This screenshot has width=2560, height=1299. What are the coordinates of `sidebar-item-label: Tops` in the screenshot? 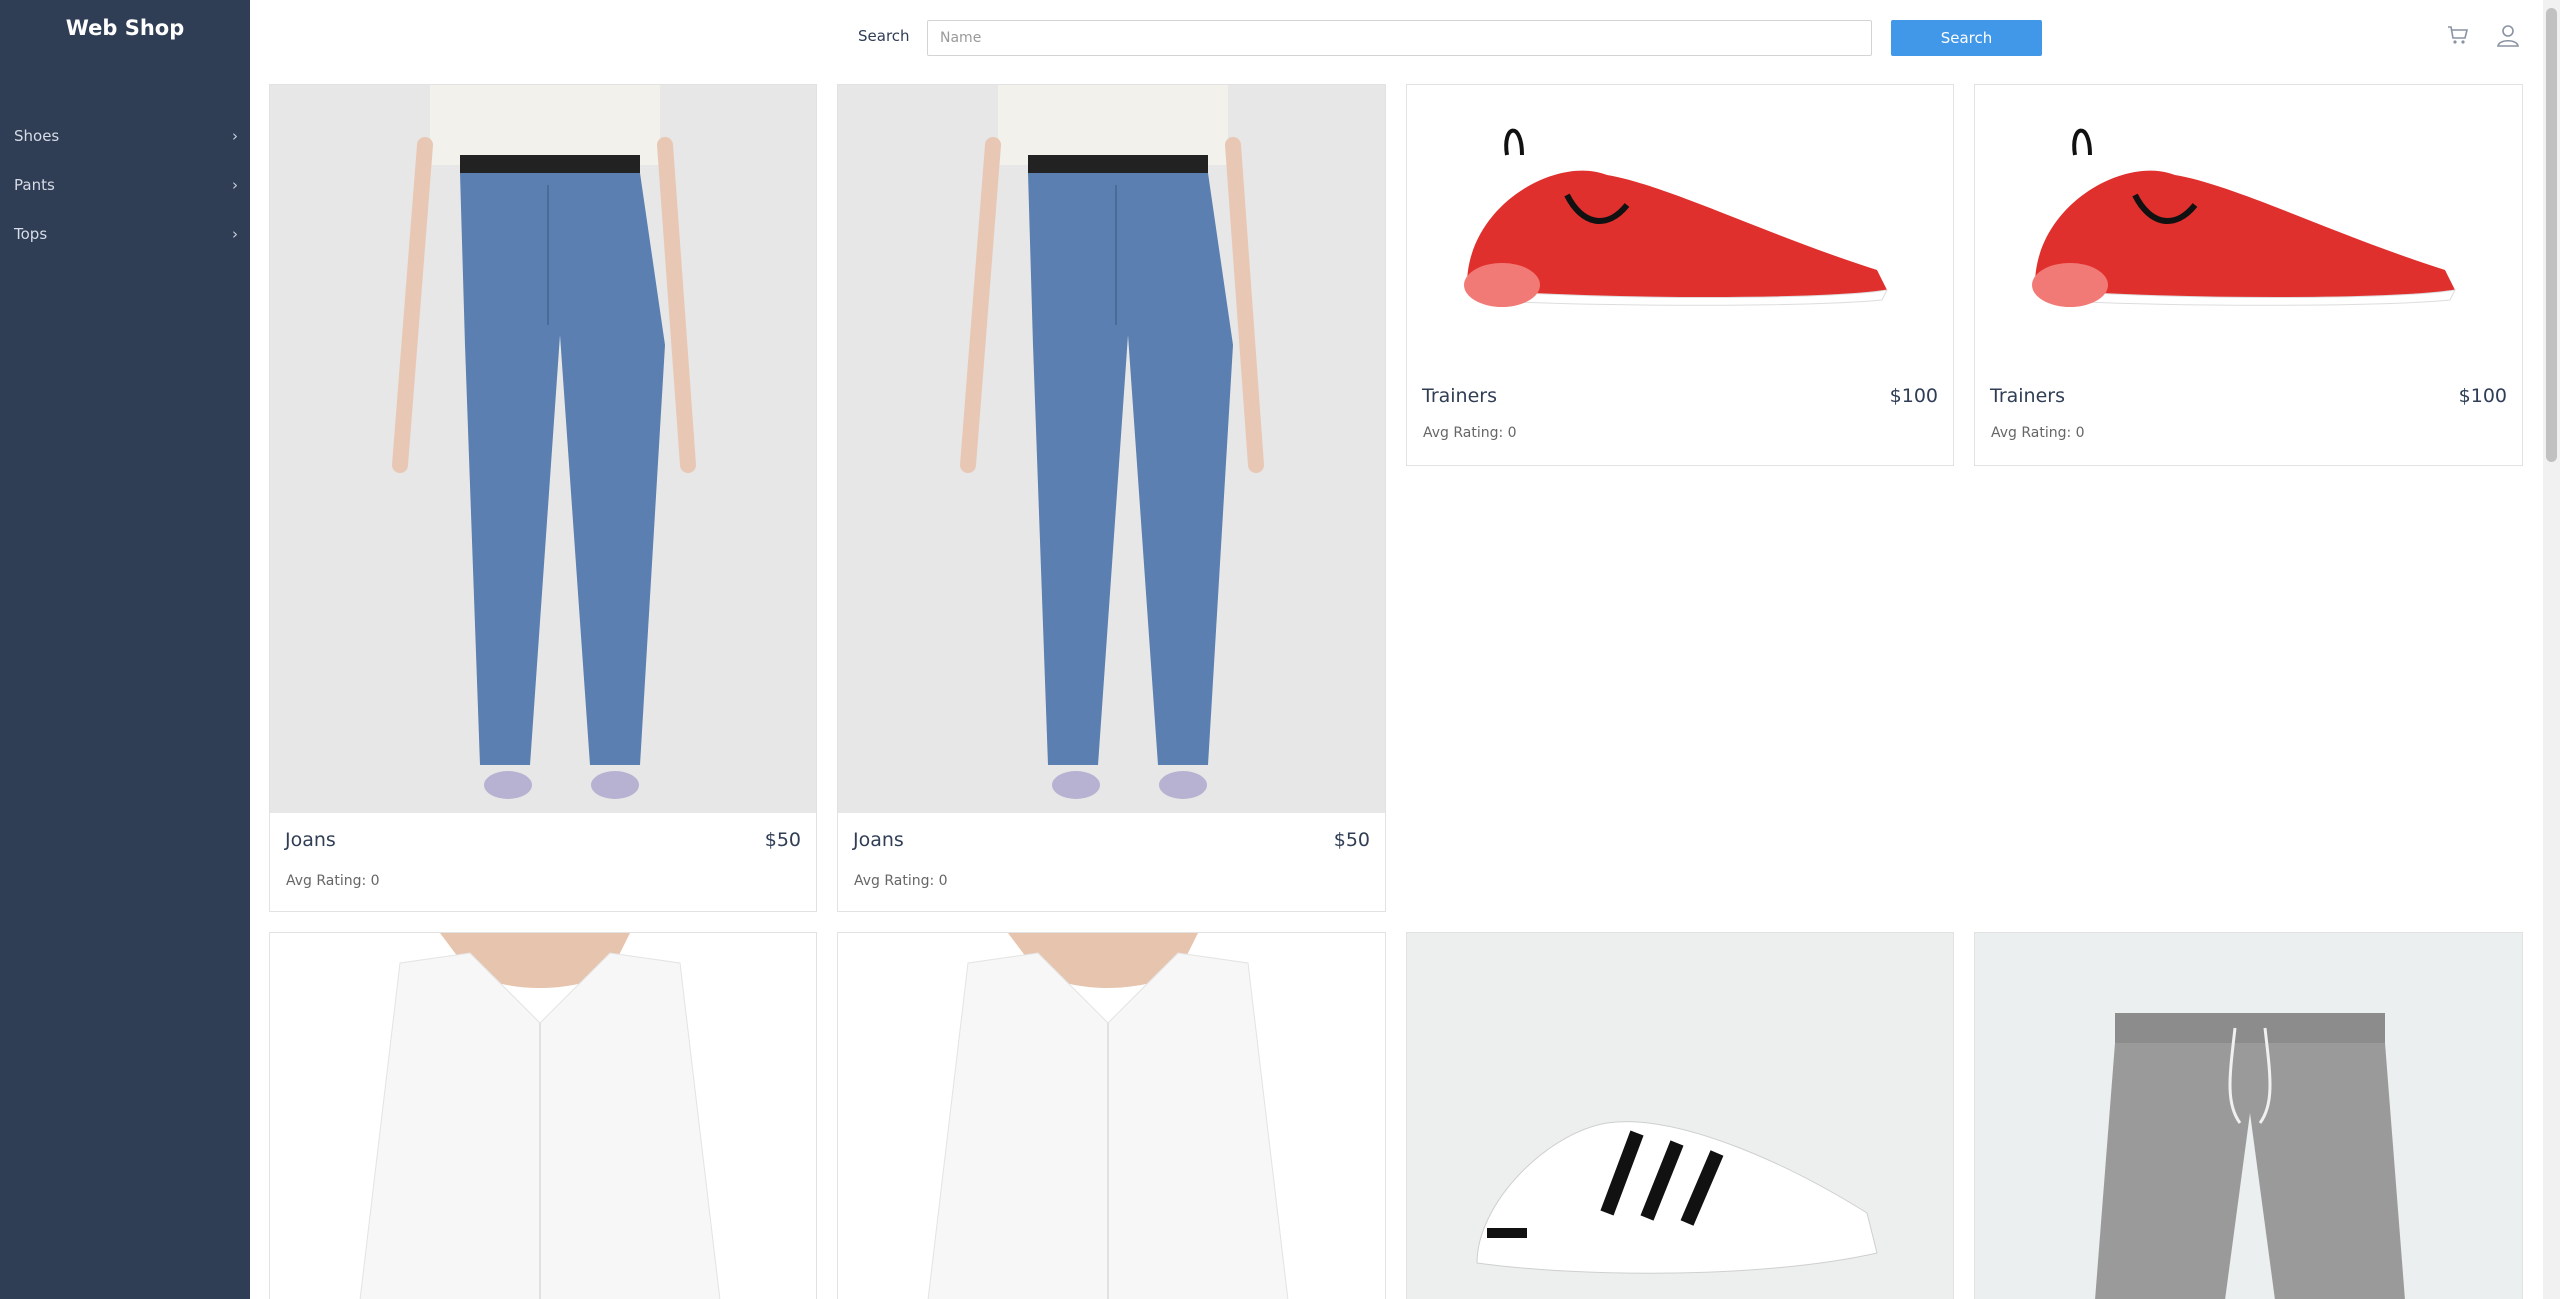 It's located at (31, 234).